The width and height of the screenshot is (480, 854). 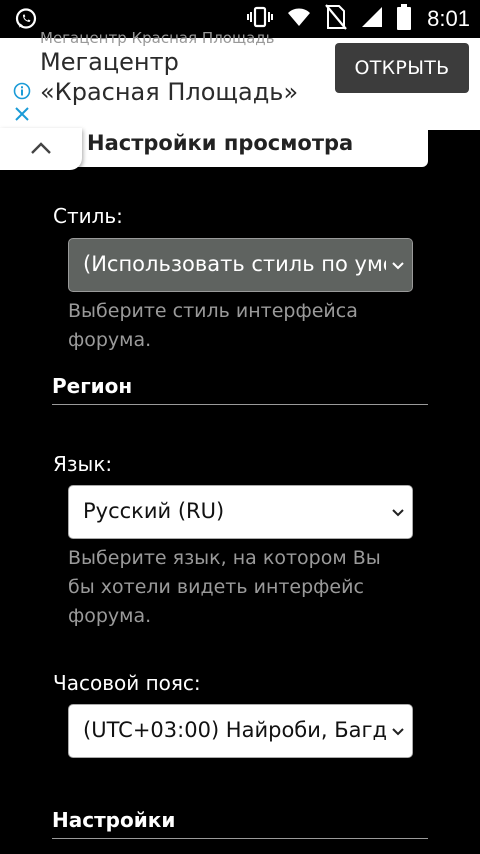 I want to click on timezone-select: (UTC+03:00) Найроби, Багдад, so click(x=240, y=731).